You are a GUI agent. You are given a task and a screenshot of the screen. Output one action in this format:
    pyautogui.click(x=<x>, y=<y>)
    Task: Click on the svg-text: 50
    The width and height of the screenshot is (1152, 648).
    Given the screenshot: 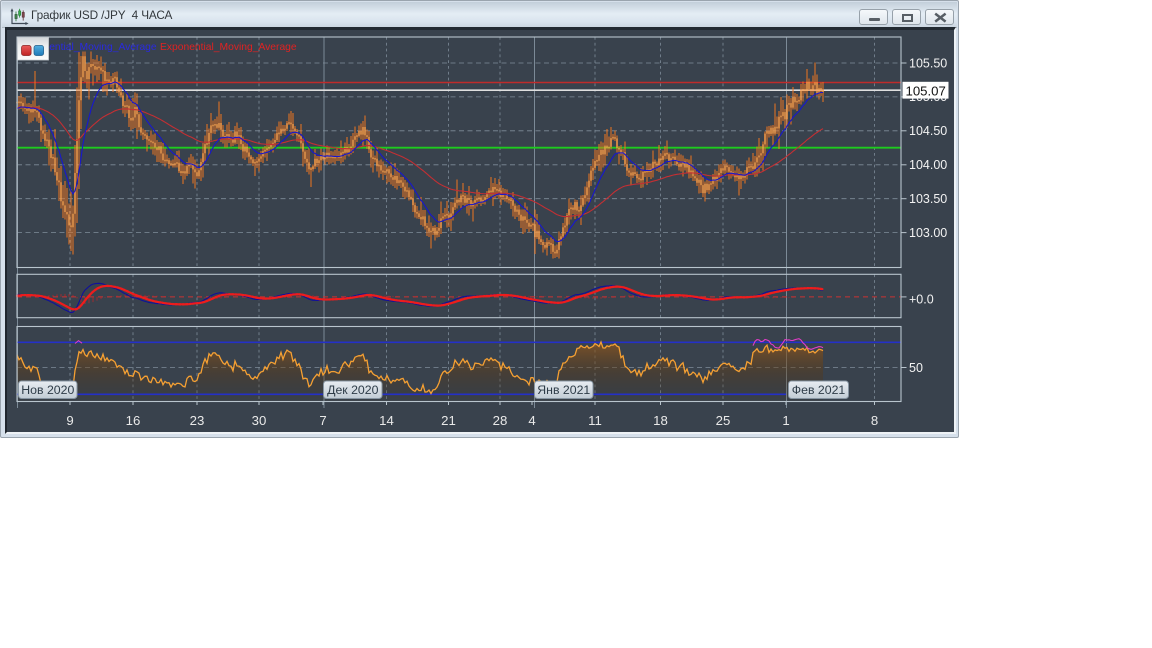 What is the action you would take?
    pyautogui.click(x=916, y=368)
    